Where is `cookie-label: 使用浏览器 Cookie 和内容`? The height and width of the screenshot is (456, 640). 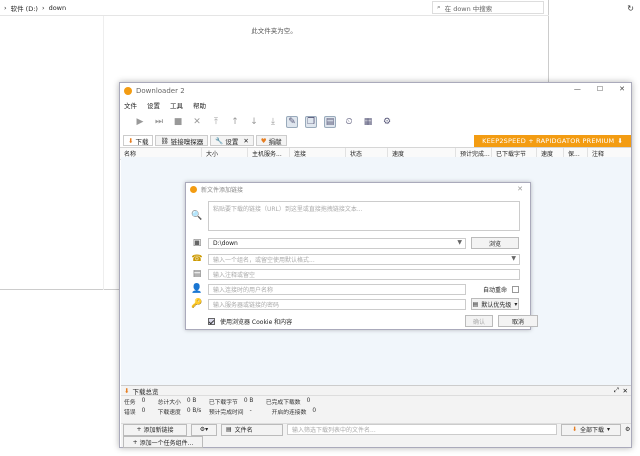
cookie-label: 使用浏览器 Cookie 和内容 is located at coordinates (256, 322).